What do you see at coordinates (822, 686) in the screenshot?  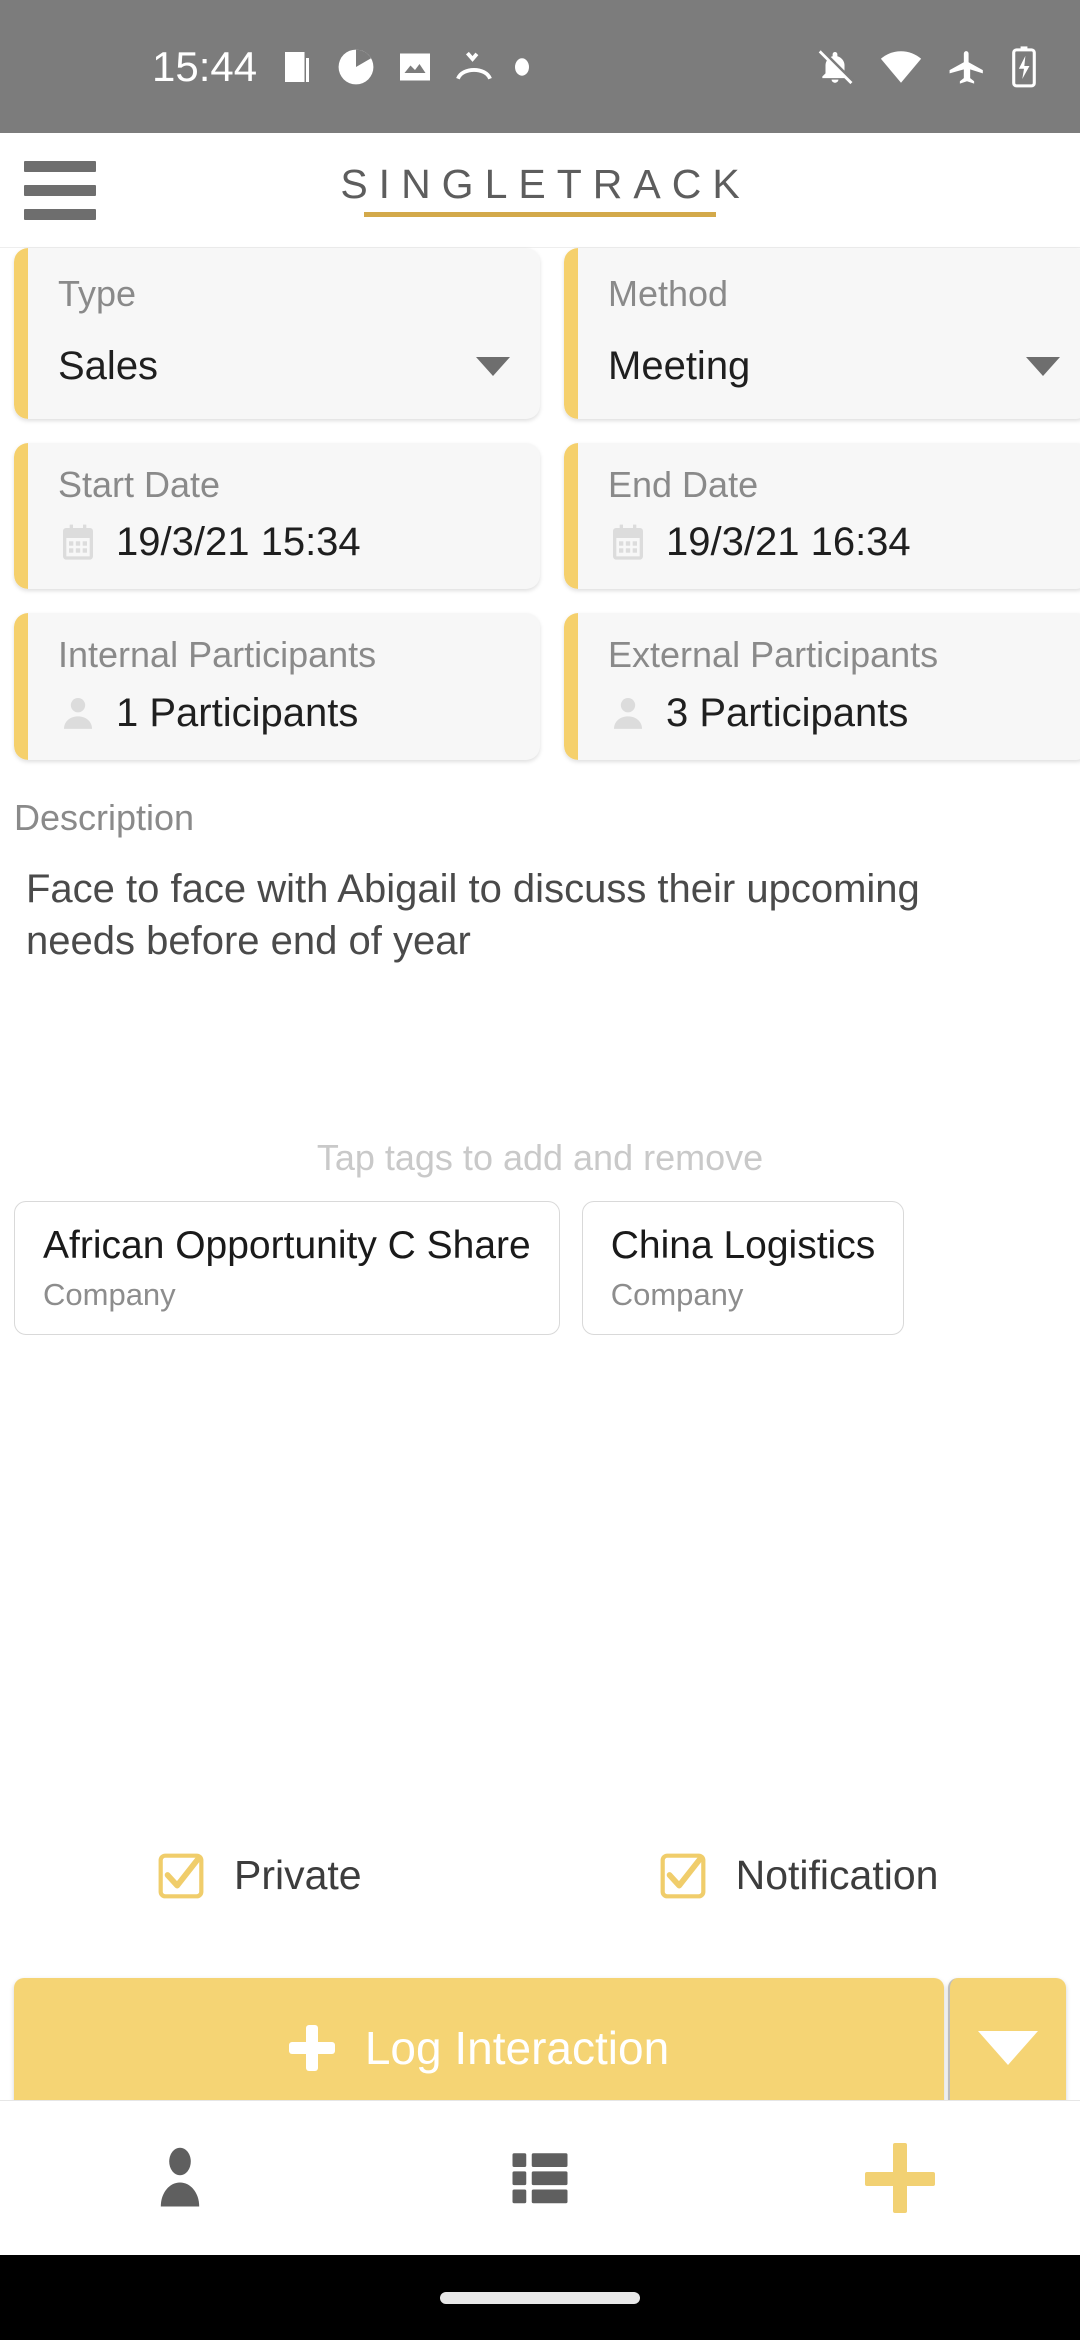 I see `field-card-external-participants: External Participants 3 Participants` at bounding box center [822, 686].